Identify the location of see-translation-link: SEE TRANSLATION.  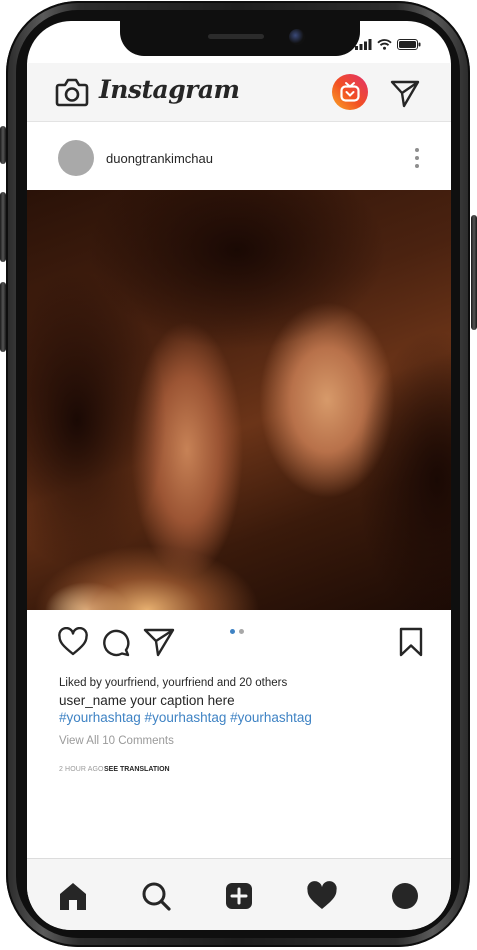
(137, 769).